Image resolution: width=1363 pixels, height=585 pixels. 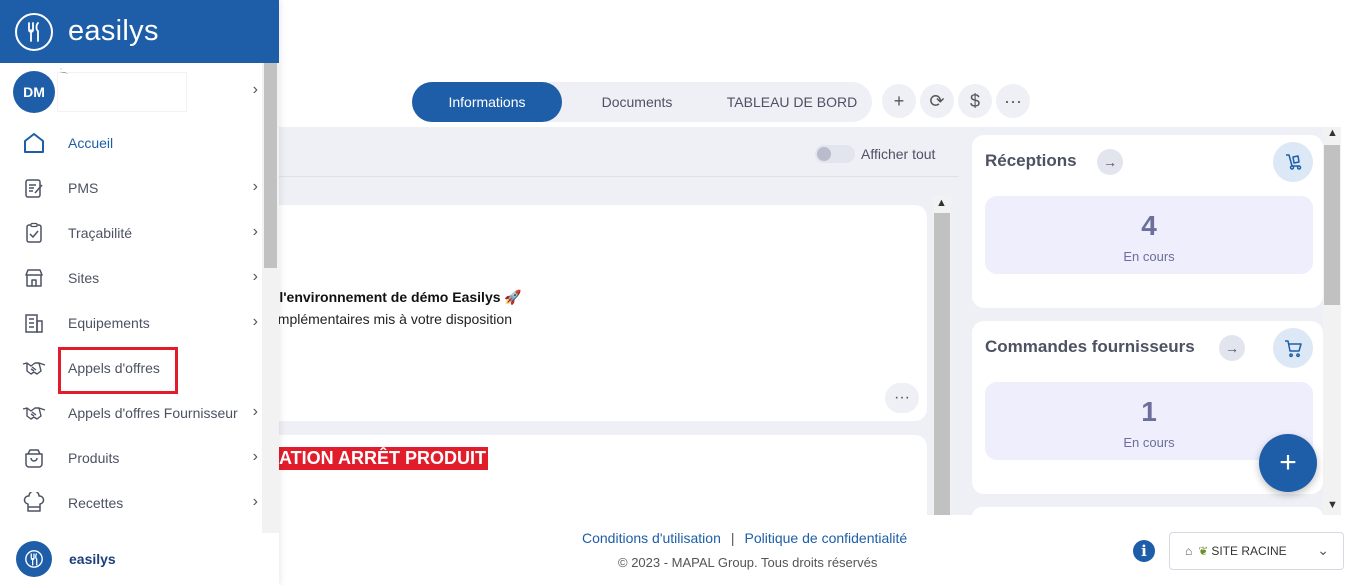 I want to click on brand-header: easilys, so click(x=139, y=31).